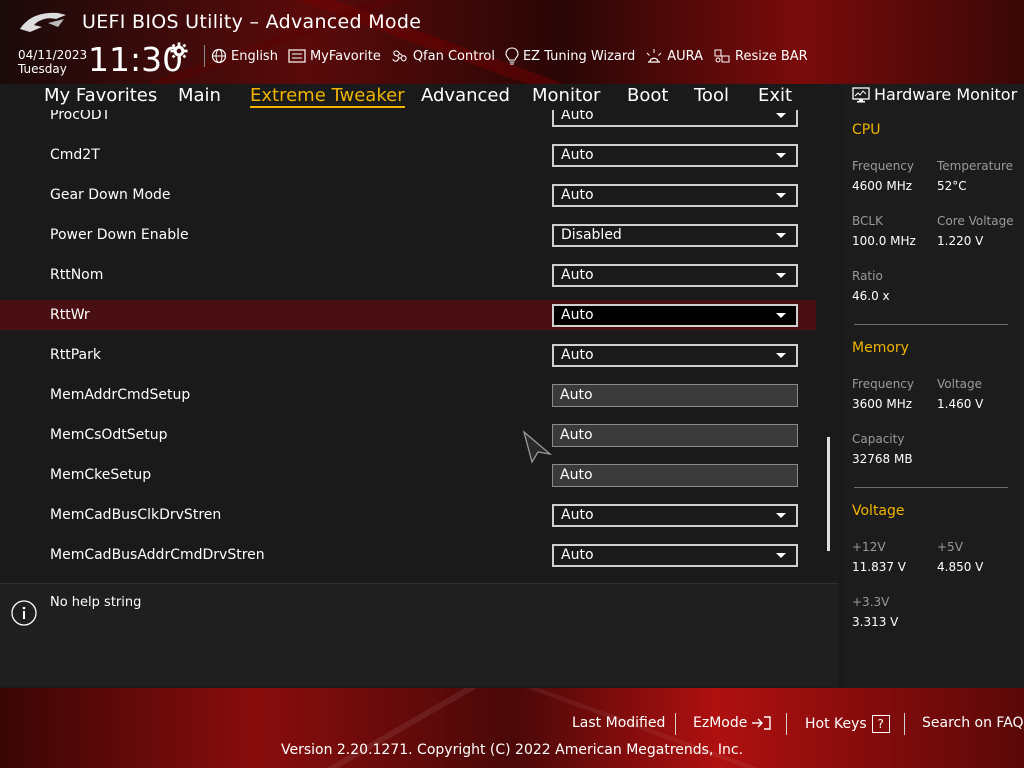 The width and height of the screenshot is (1024, 768). I want to click on ezmode-button: EzMode, so click(732, 723).